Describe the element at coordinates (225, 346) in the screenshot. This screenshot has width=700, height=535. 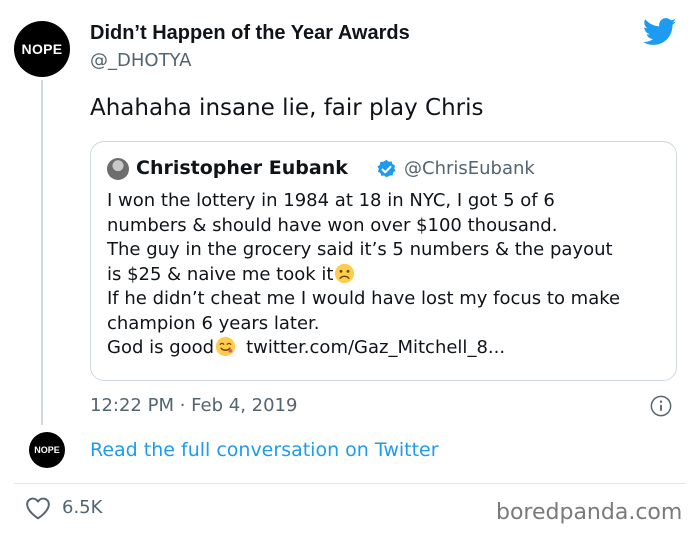
I see `smiling-face-emoji` at that location.